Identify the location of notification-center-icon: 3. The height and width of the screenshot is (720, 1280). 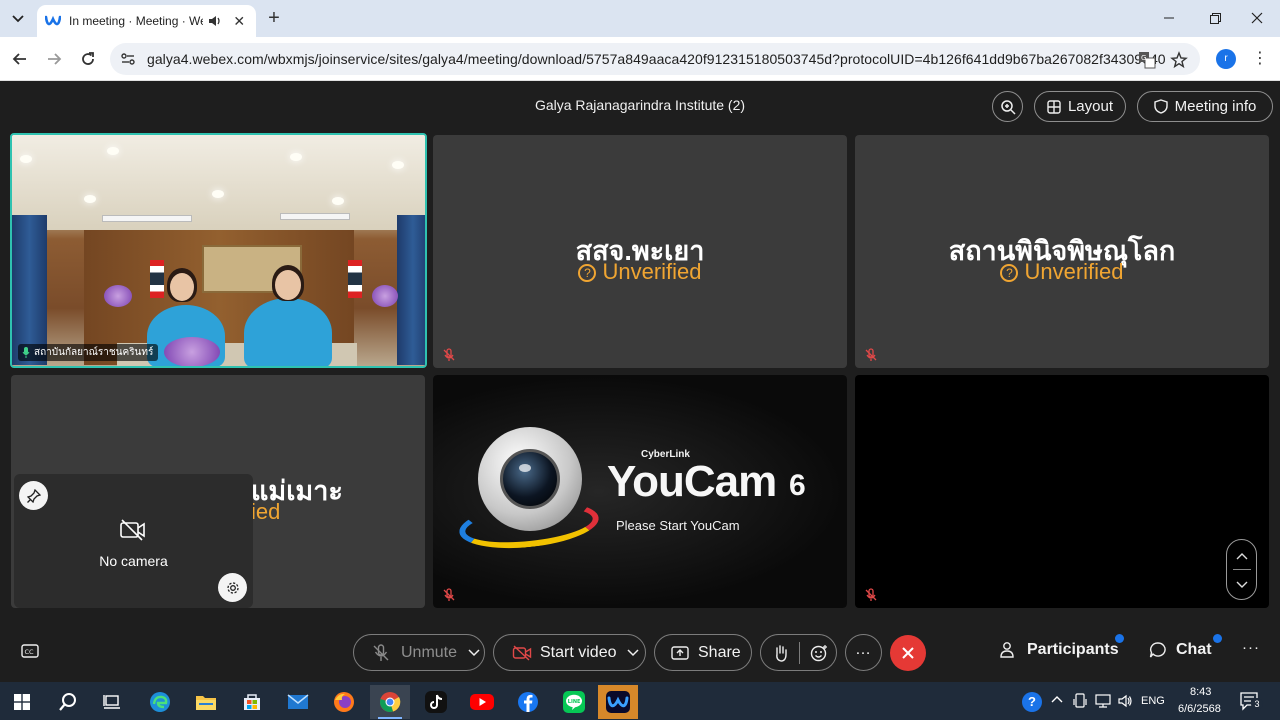
(1251, 704).